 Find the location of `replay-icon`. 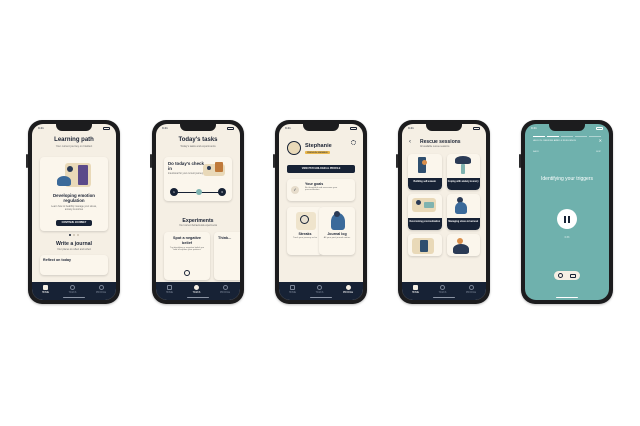

replay-icon is located at coordinates (560, 275).